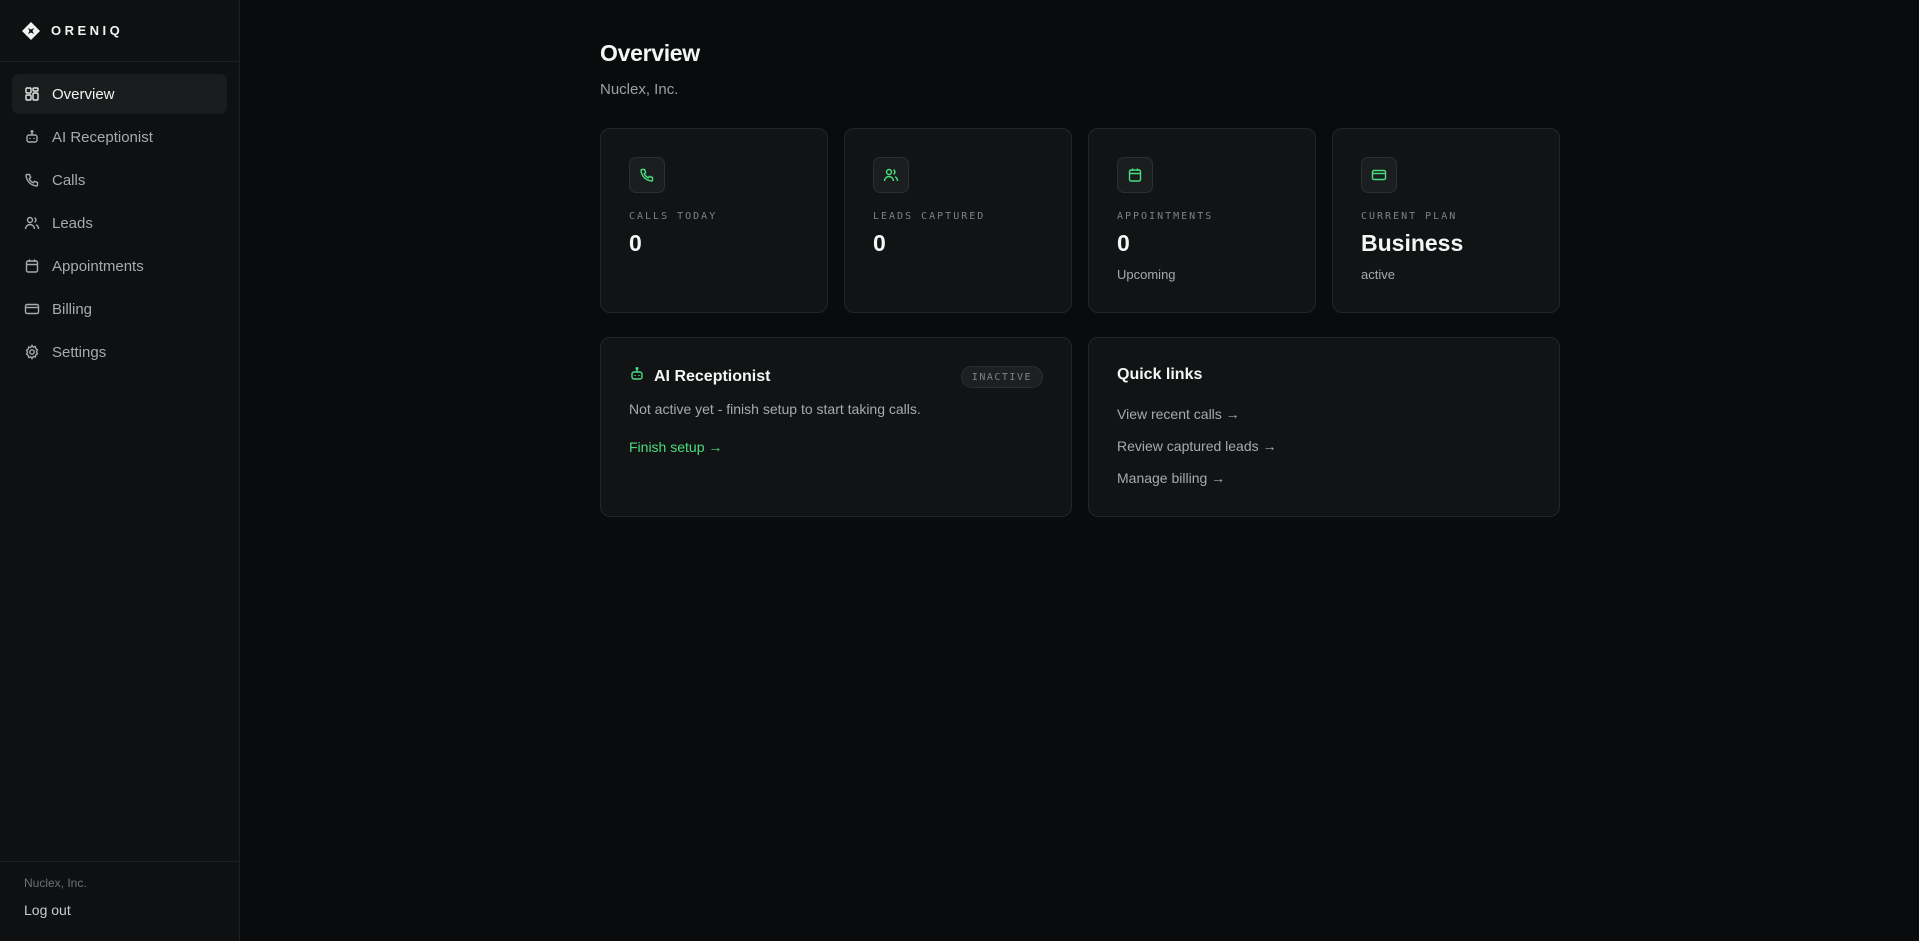 This screenshot has height=941, width=1919. I want to click on logout-button: Log out, so click(119, 910).